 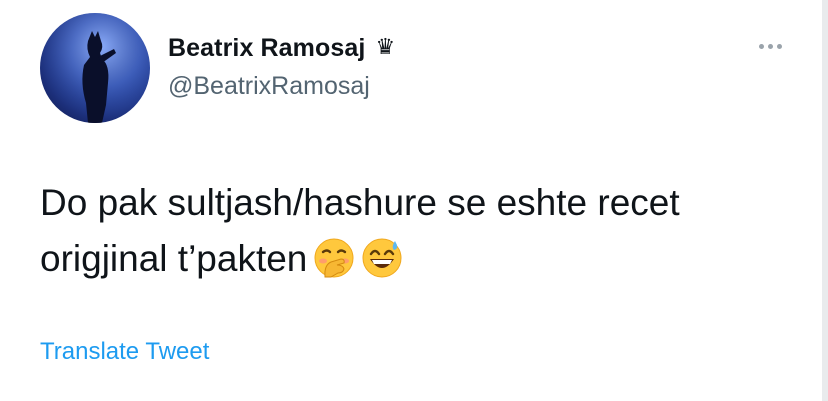 I want to click on display-name-row: Beatrix Ramosaj ♛, so click(x=281, y=48).